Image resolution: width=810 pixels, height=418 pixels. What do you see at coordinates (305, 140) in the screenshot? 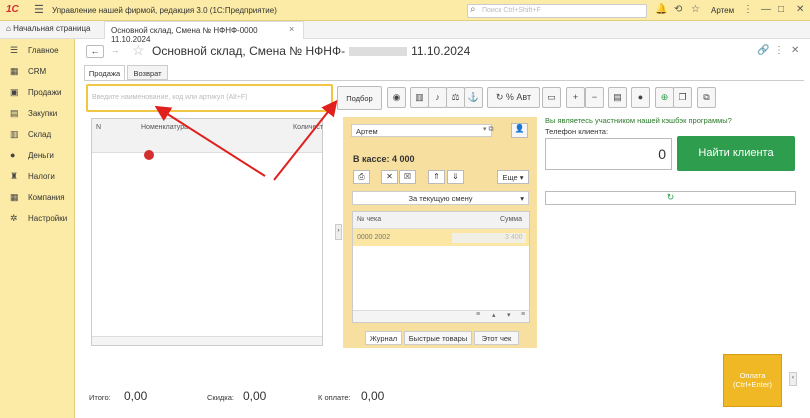
I see `arrow-to-selection-button` at bounding box center [305, 140].